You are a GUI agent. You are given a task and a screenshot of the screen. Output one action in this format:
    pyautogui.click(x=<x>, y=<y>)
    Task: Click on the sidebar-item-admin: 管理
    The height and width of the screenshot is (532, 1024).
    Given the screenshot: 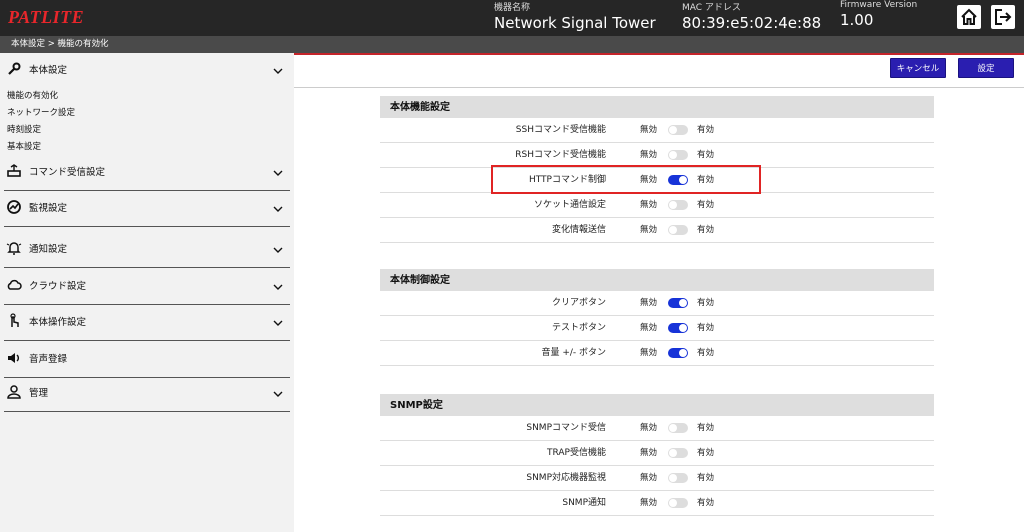 What is the action you would take?
    pyautogui.click(x=145, y=394)
    